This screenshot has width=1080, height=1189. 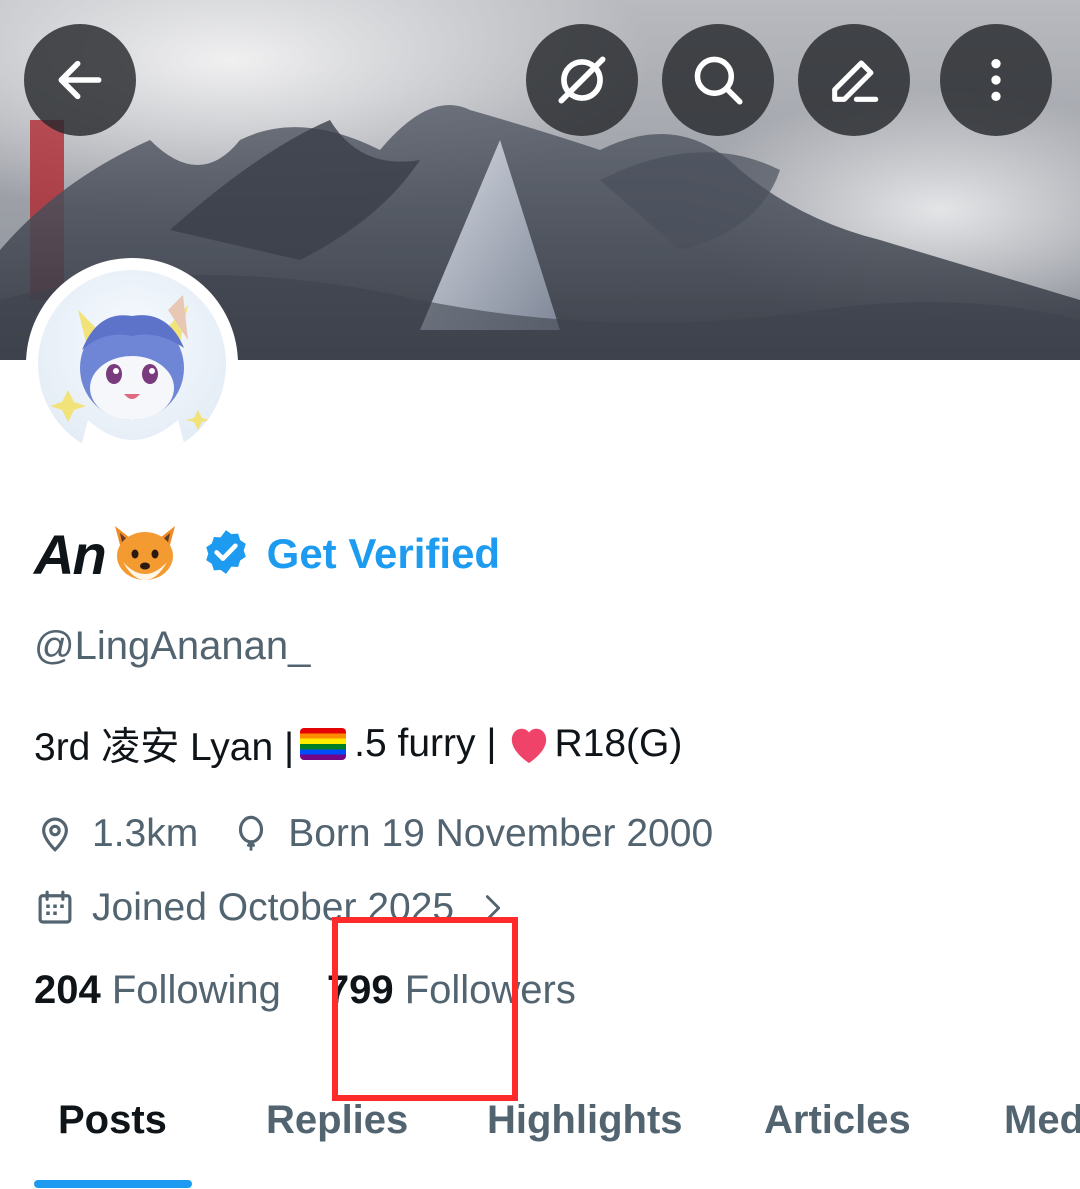 I want to click on edit-icon, so click(x=855, y=81).